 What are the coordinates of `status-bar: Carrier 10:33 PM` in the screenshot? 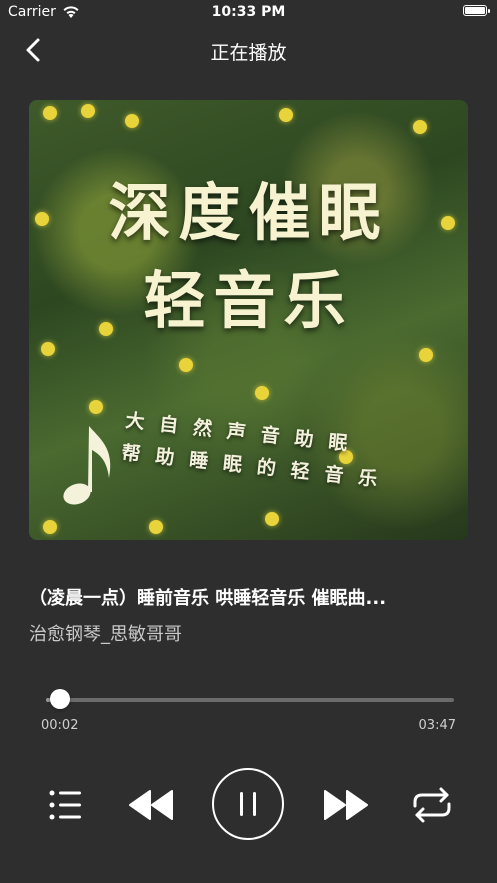 It's located at (248, 13).